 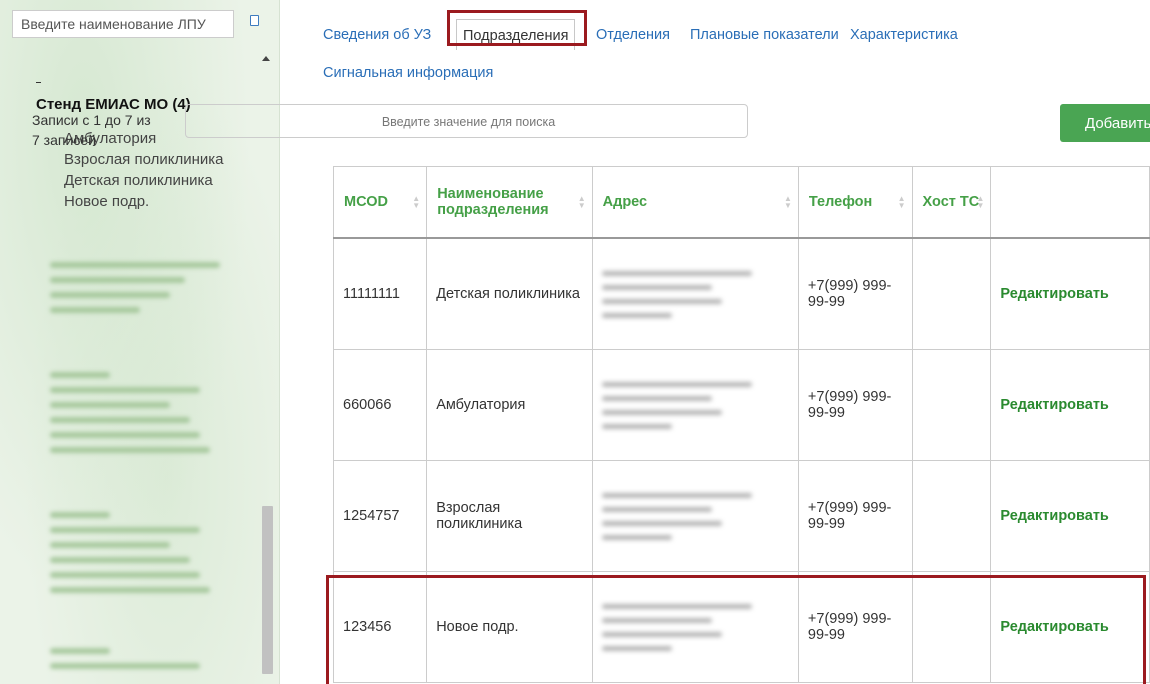 I want to click on col-header-name: Наименование подразделения ▲ ▼, so click(x=509, y=202).